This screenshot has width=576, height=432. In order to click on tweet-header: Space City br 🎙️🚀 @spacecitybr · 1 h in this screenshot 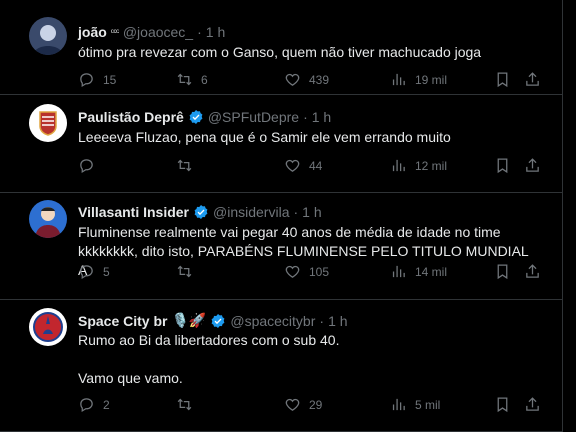, I will do `click(213, 320)`.